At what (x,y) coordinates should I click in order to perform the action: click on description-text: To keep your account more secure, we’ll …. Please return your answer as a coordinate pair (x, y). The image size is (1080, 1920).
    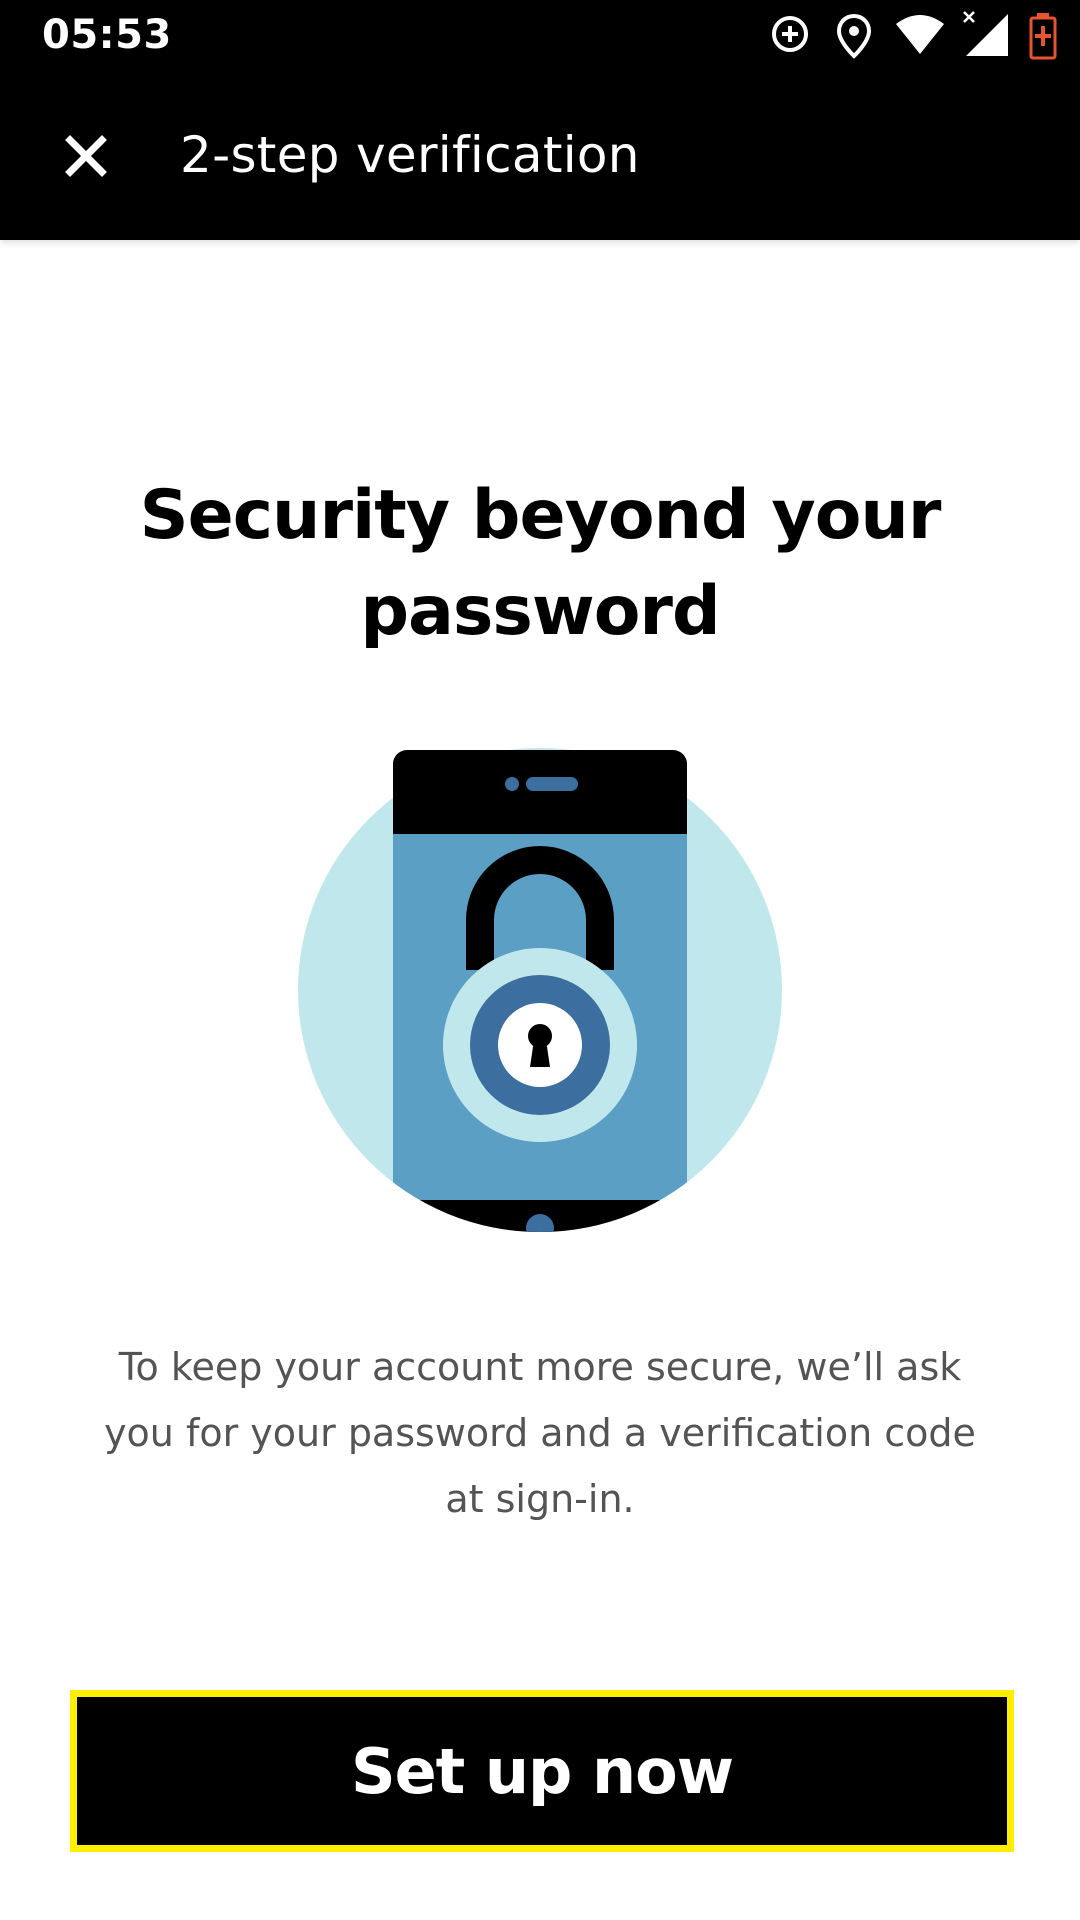
    Looking at the image, I should click on (540, 1433).